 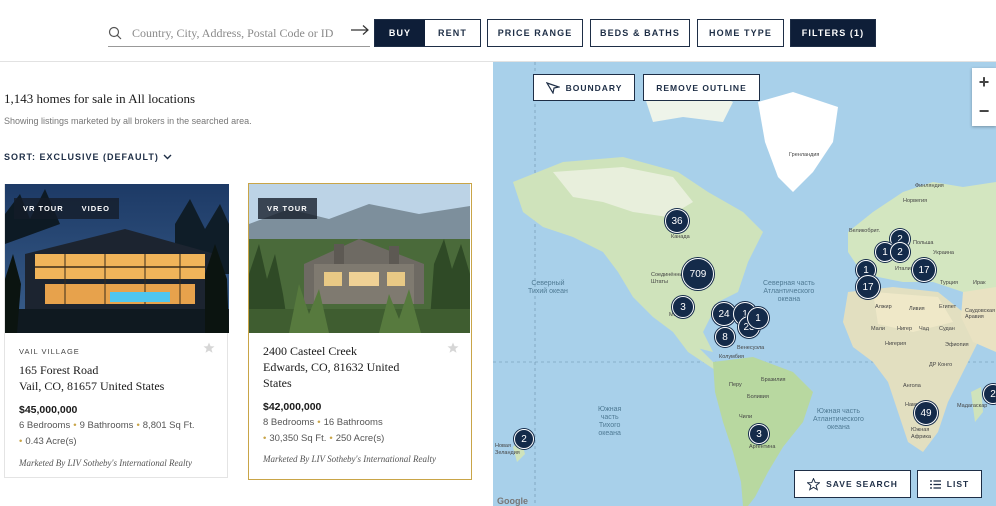 I want to click on sqft: 8,801 Sq Ft., so click(x=168, y=425).